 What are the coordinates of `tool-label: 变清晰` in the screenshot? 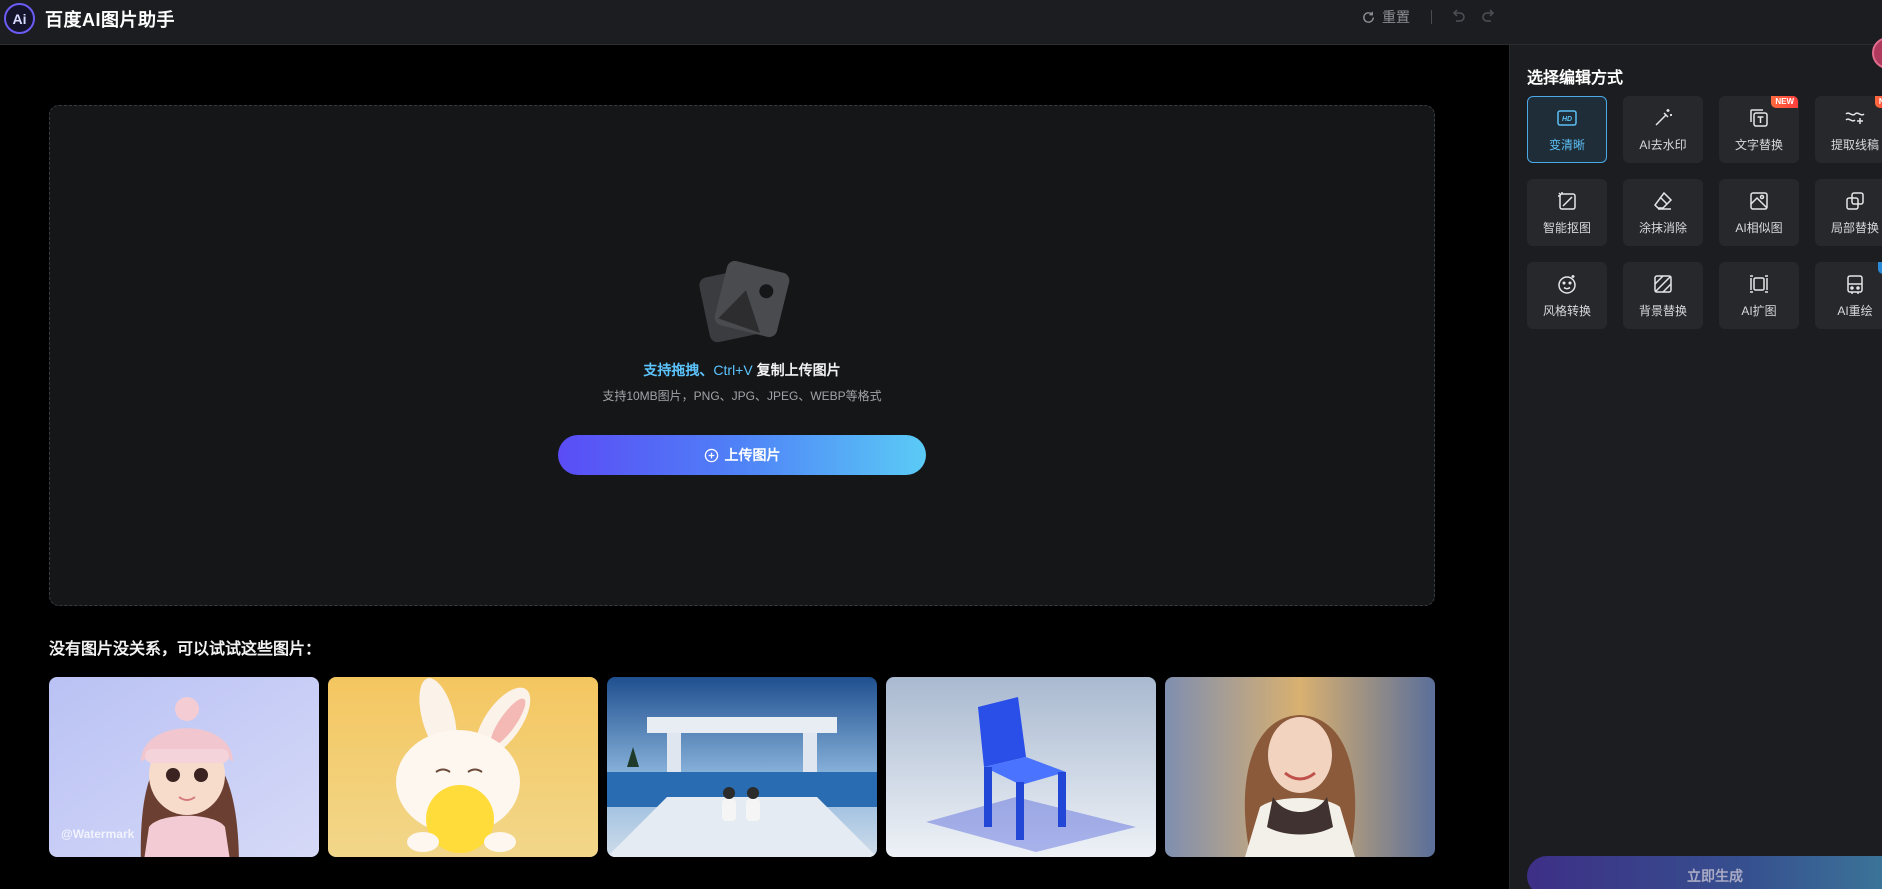 It's located at (1566, 145).